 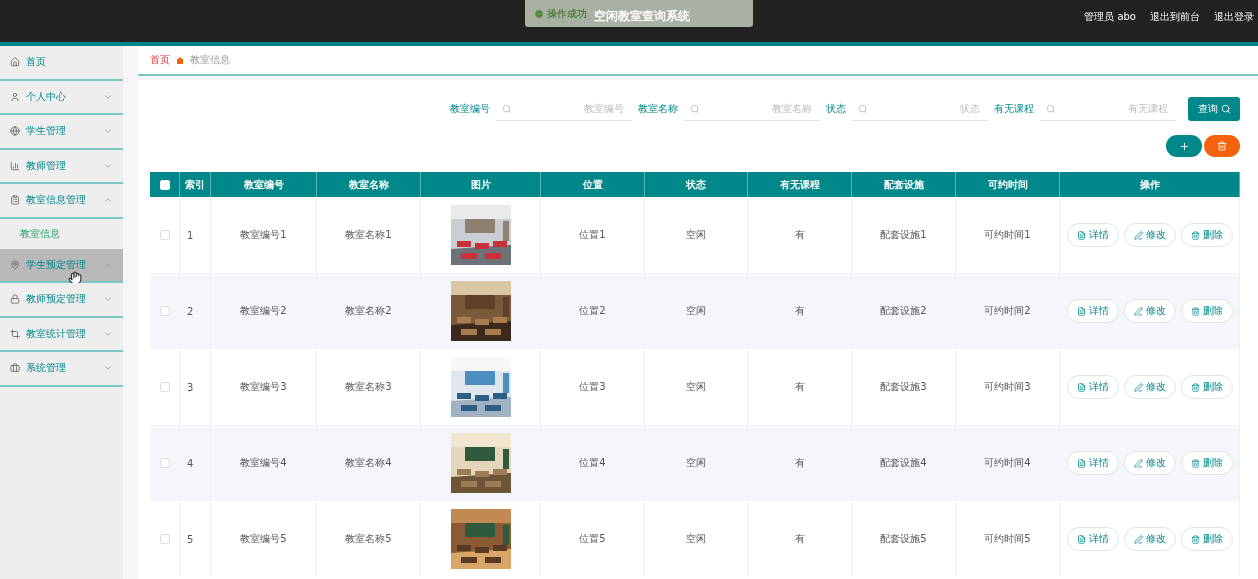 I want to click on column-header: 索引, so click(x=195, y=184).